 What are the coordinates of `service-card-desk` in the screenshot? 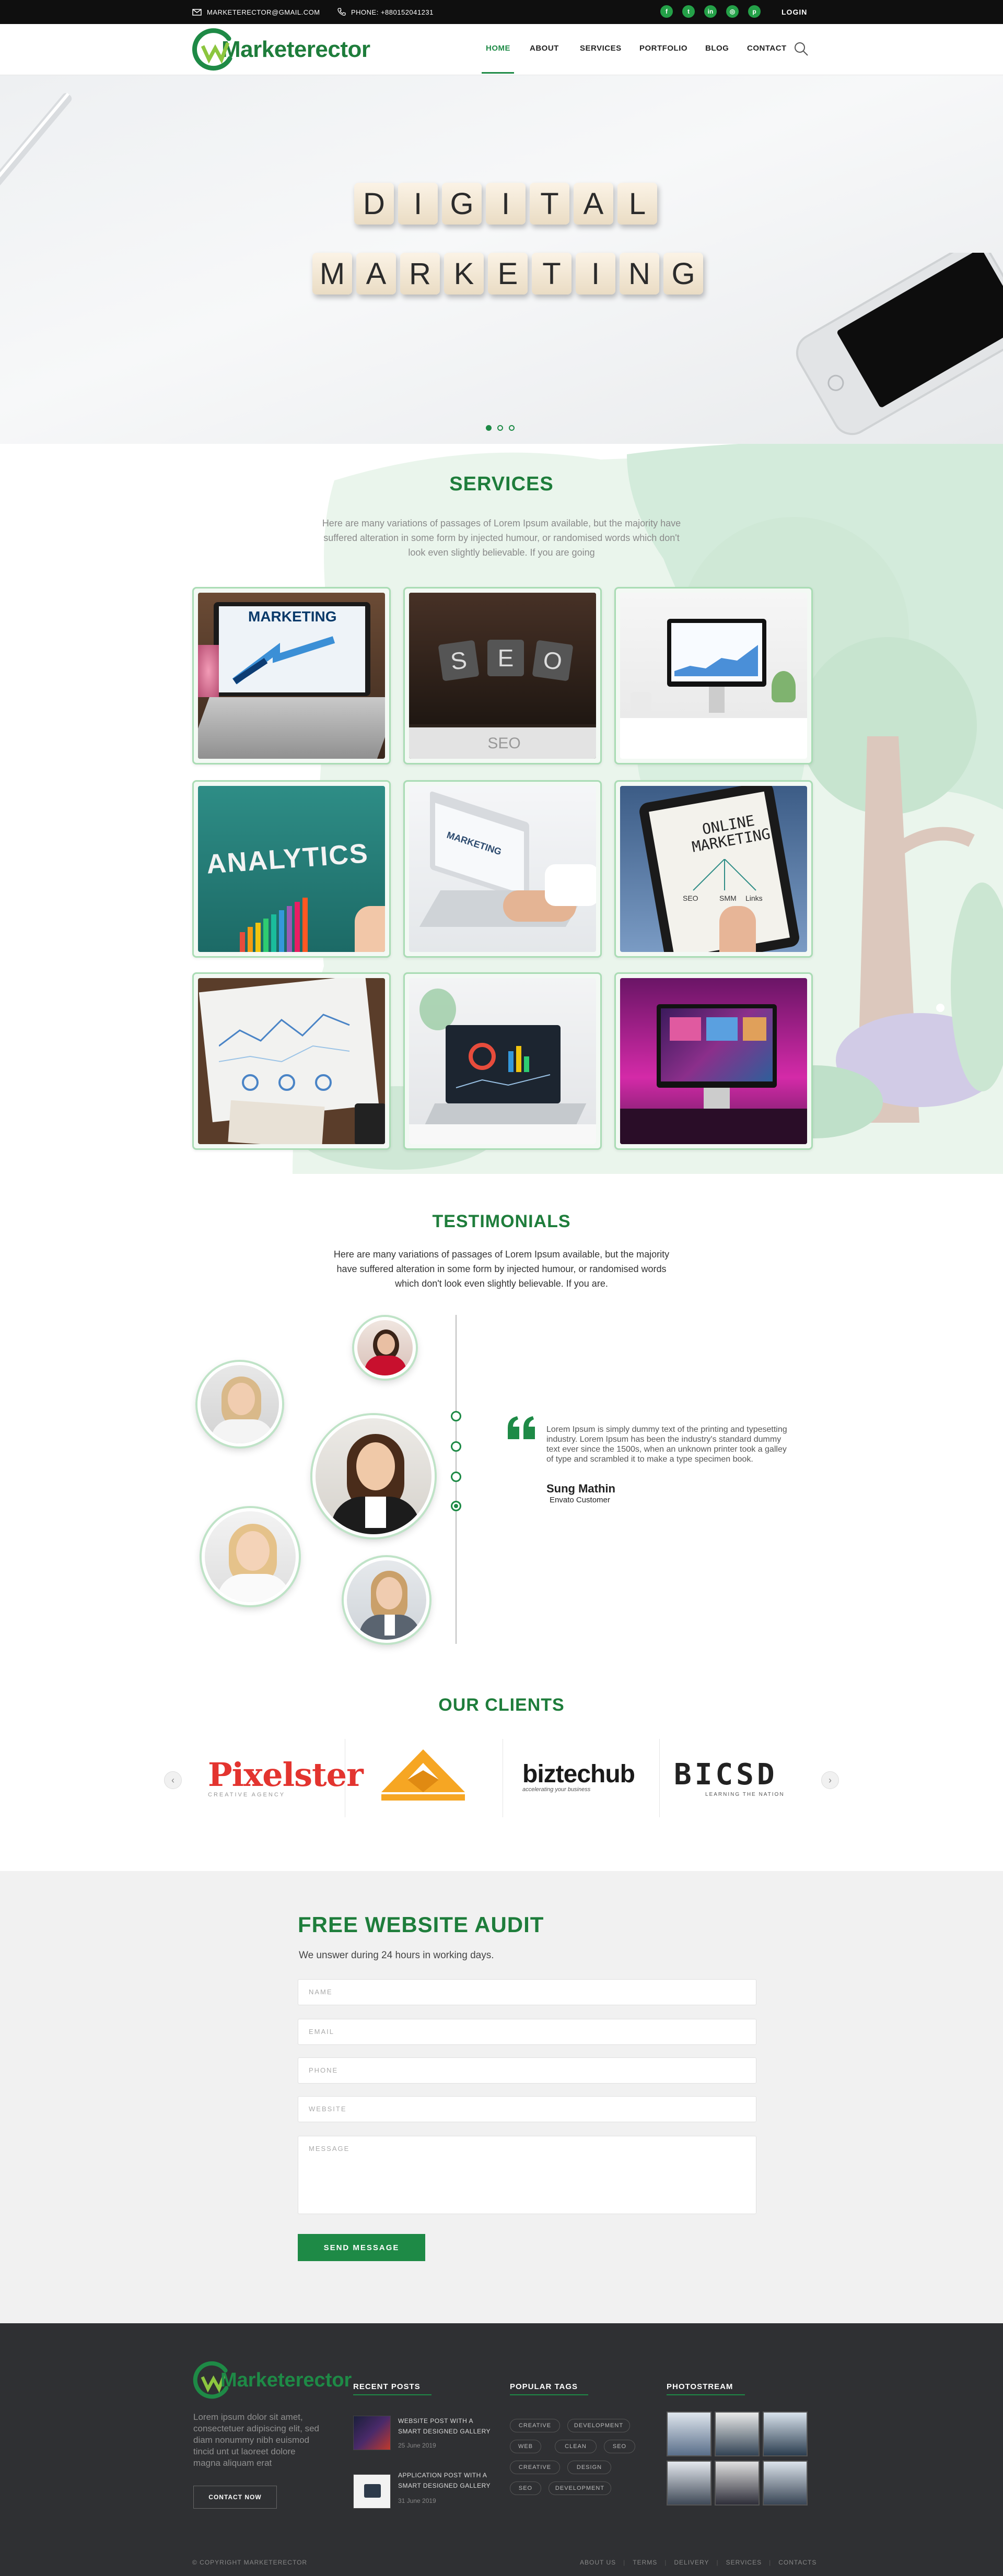 It's located at (713, 675).